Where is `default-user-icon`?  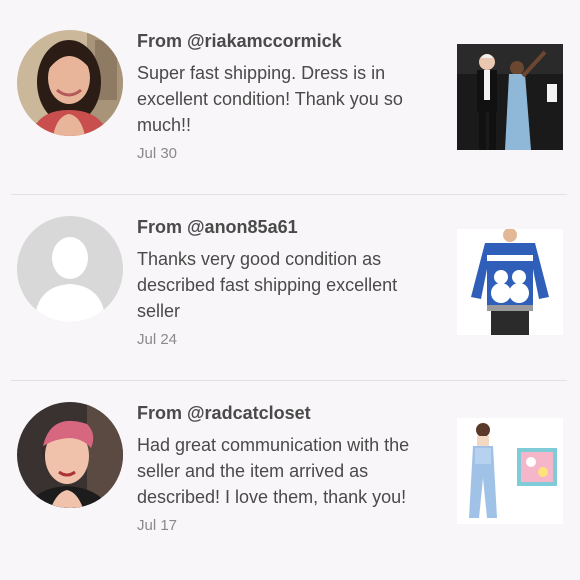 default-user-icon is located at coordinates (70, 269).